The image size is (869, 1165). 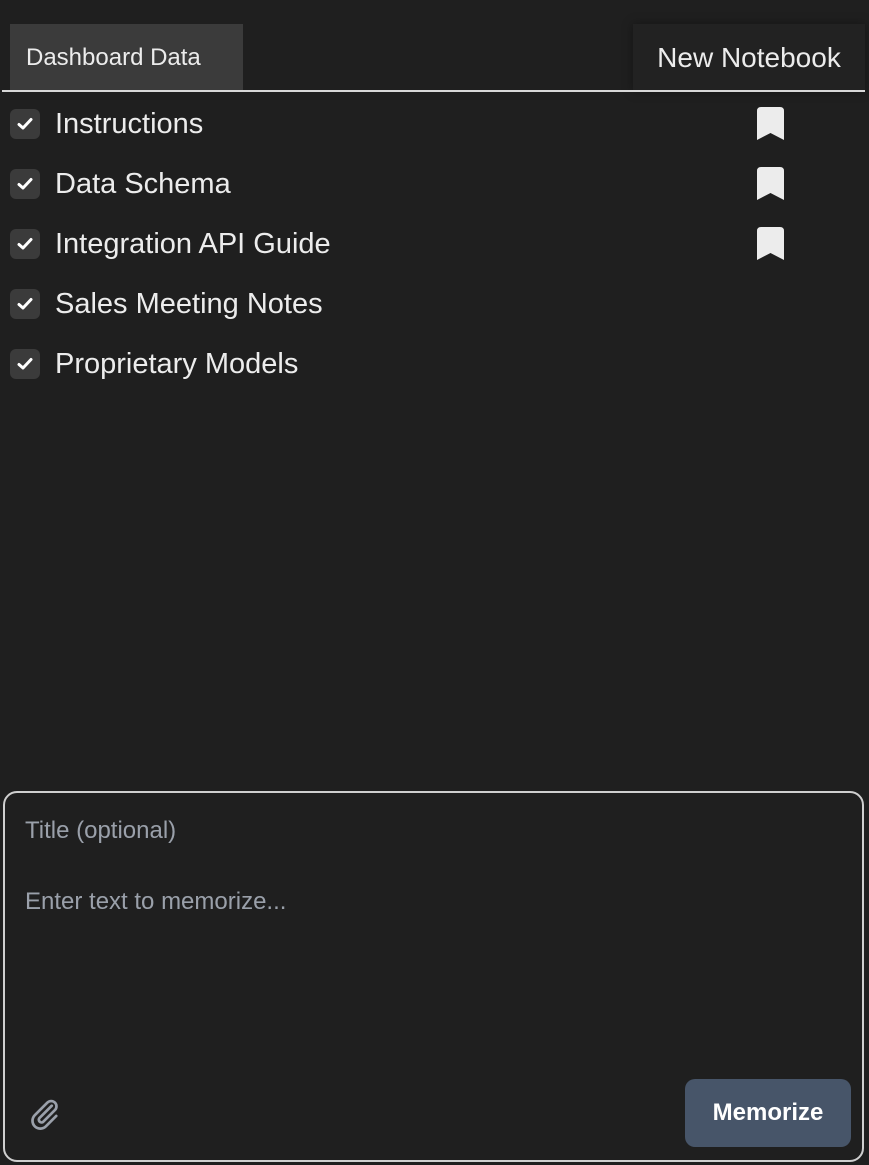 I want to click on document-label: Sales Meeting Notes, so click(x=189, y=304).